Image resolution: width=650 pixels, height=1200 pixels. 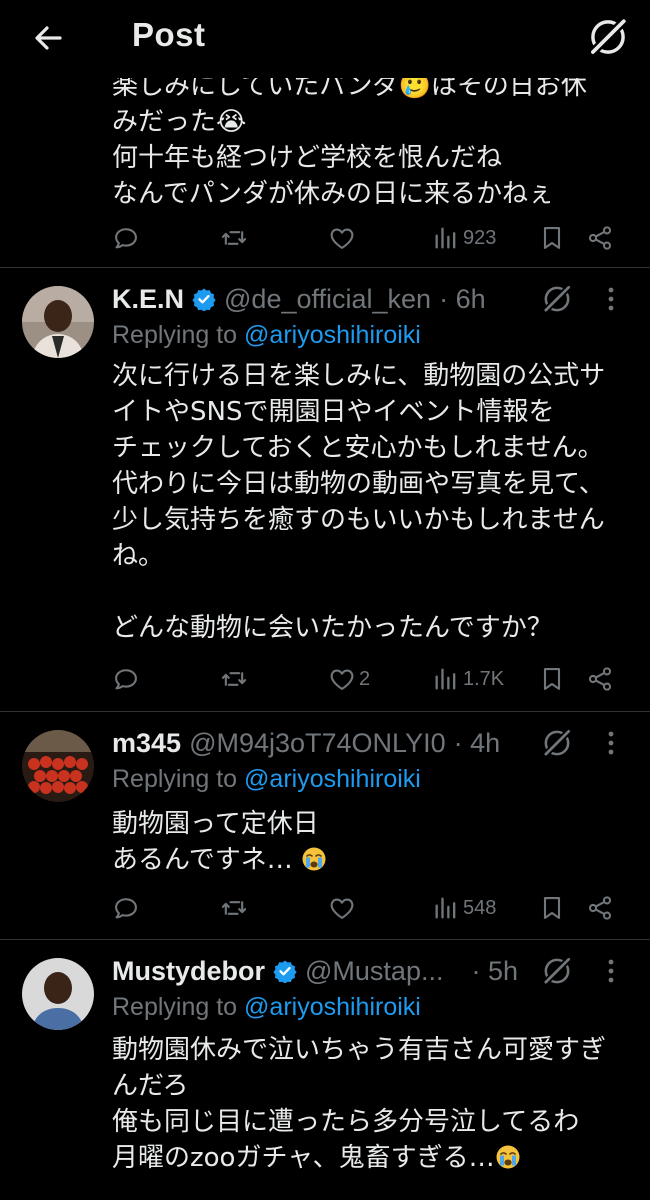 I want to click on action-bar: 923, so click(x=370, y=238).